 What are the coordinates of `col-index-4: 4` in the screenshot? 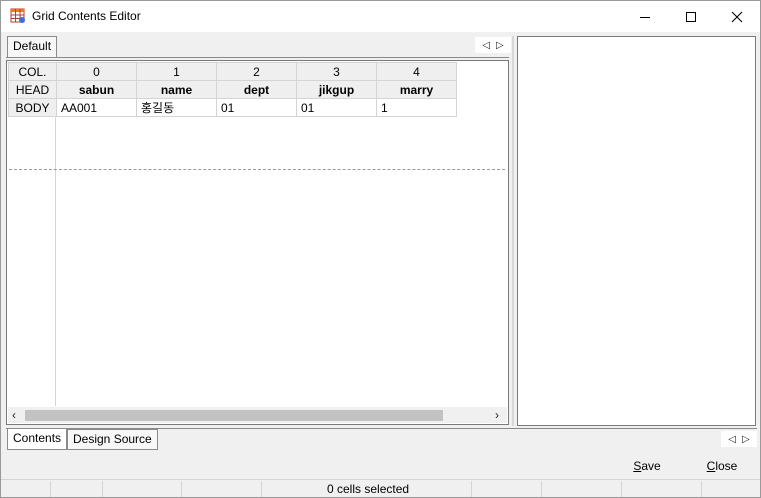 It's located at (416, 71).